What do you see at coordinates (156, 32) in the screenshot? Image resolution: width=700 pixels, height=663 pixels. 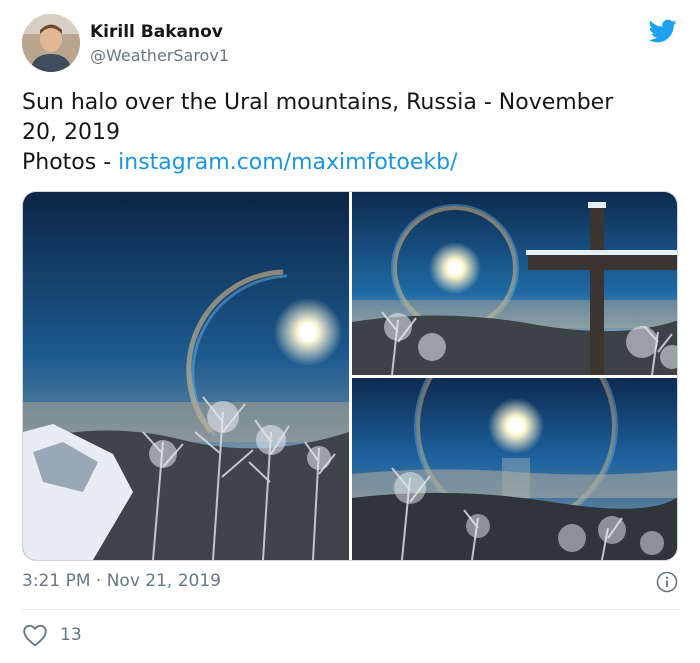 I see `author-name: Kirill Bakanov` at bounding box center [156, 32].